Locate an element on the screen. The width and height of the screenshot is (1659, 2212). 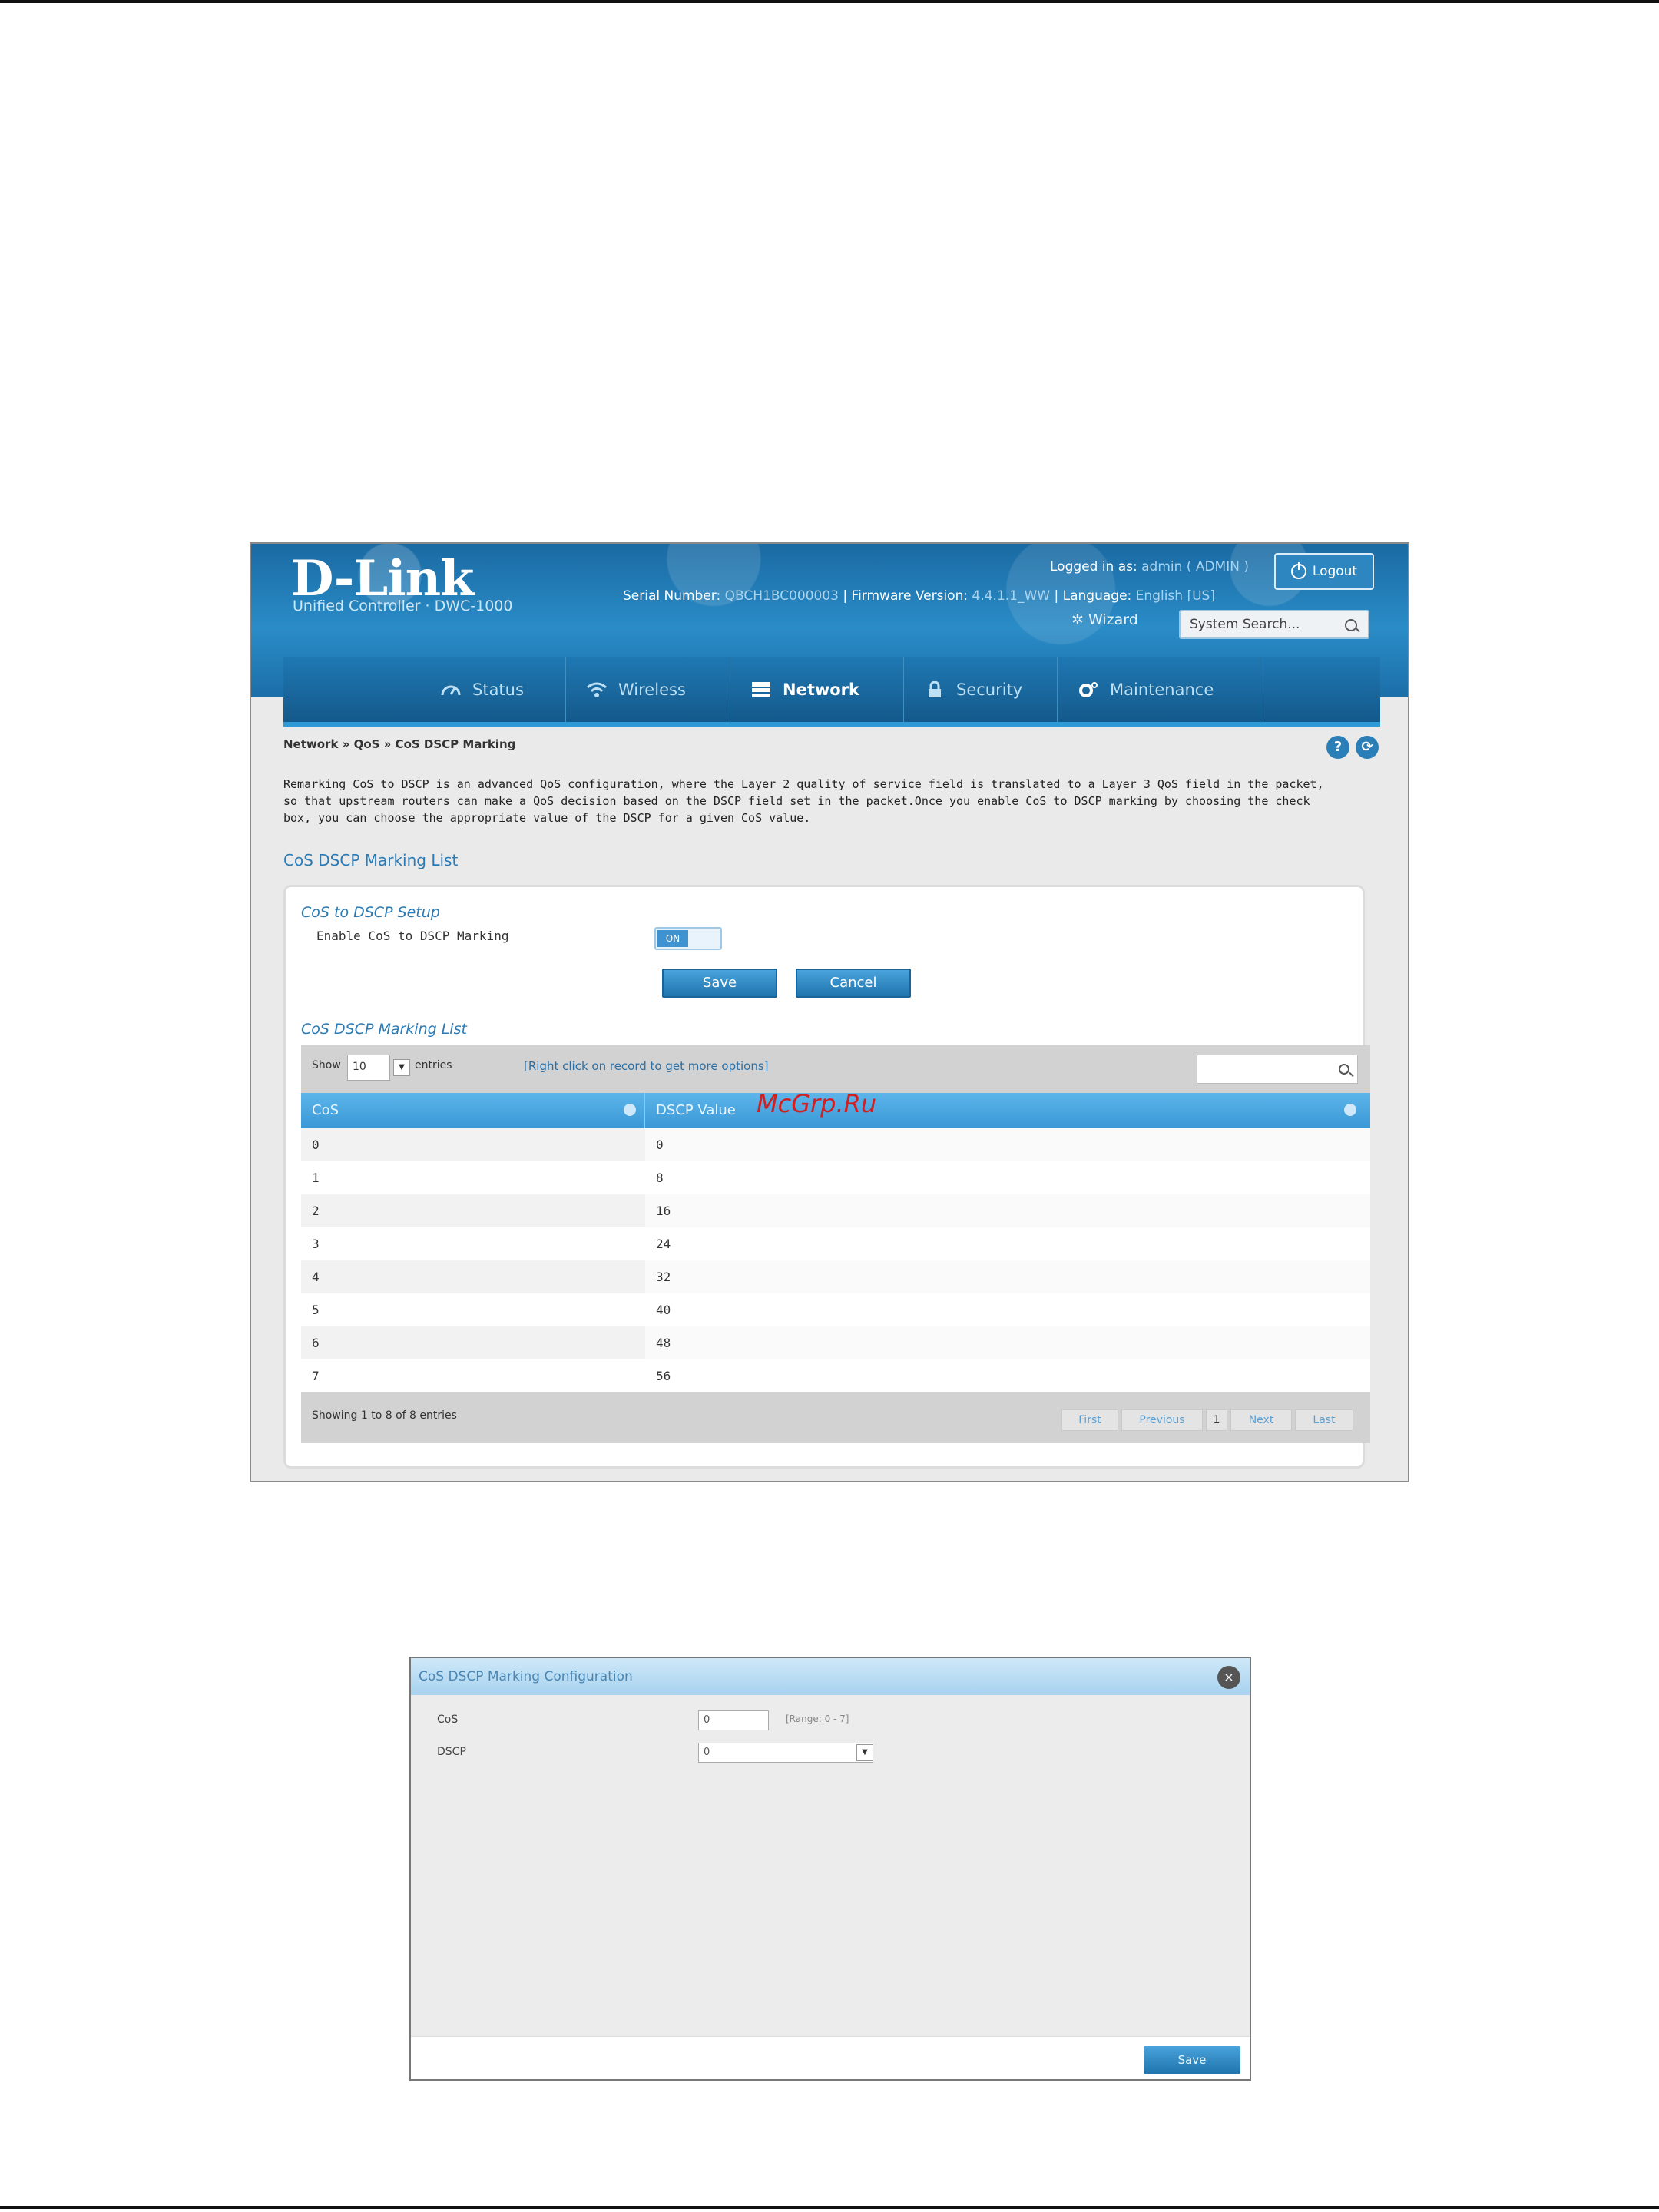
cell-dscp: 48 is located at coordinates (1007, 1343).